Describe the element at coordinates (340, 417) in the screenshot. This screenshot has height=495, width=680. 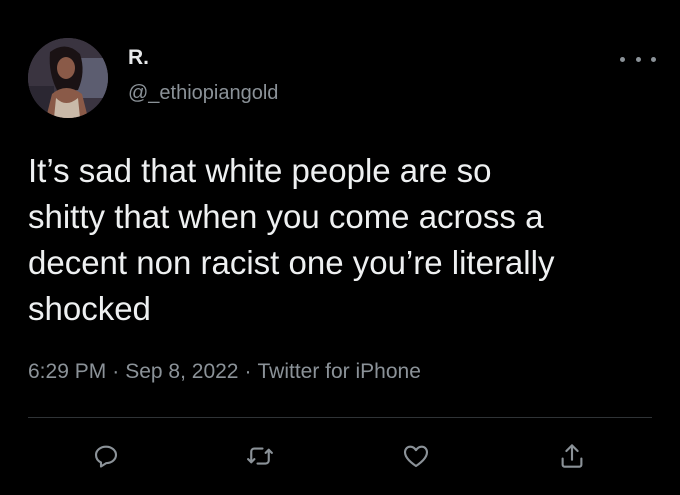
I see `divider` at that location.